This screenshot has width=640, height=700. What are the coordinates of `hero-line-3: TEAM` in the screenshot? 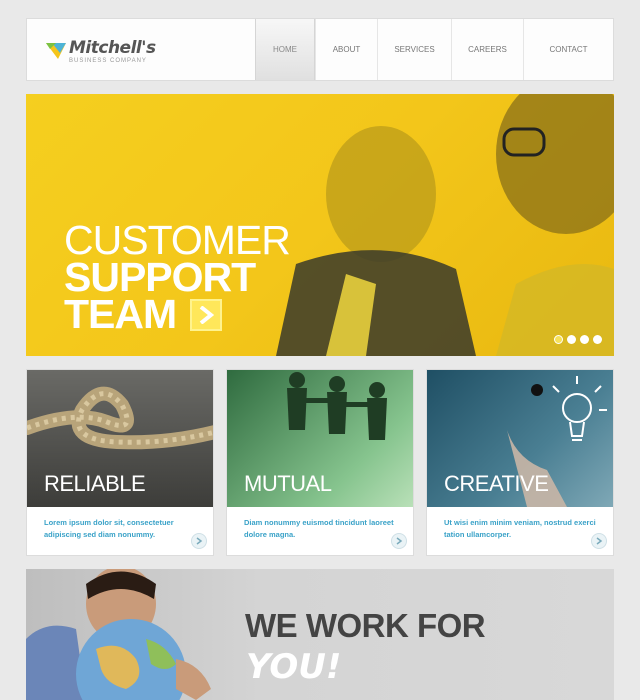 It's located at (177, 314).